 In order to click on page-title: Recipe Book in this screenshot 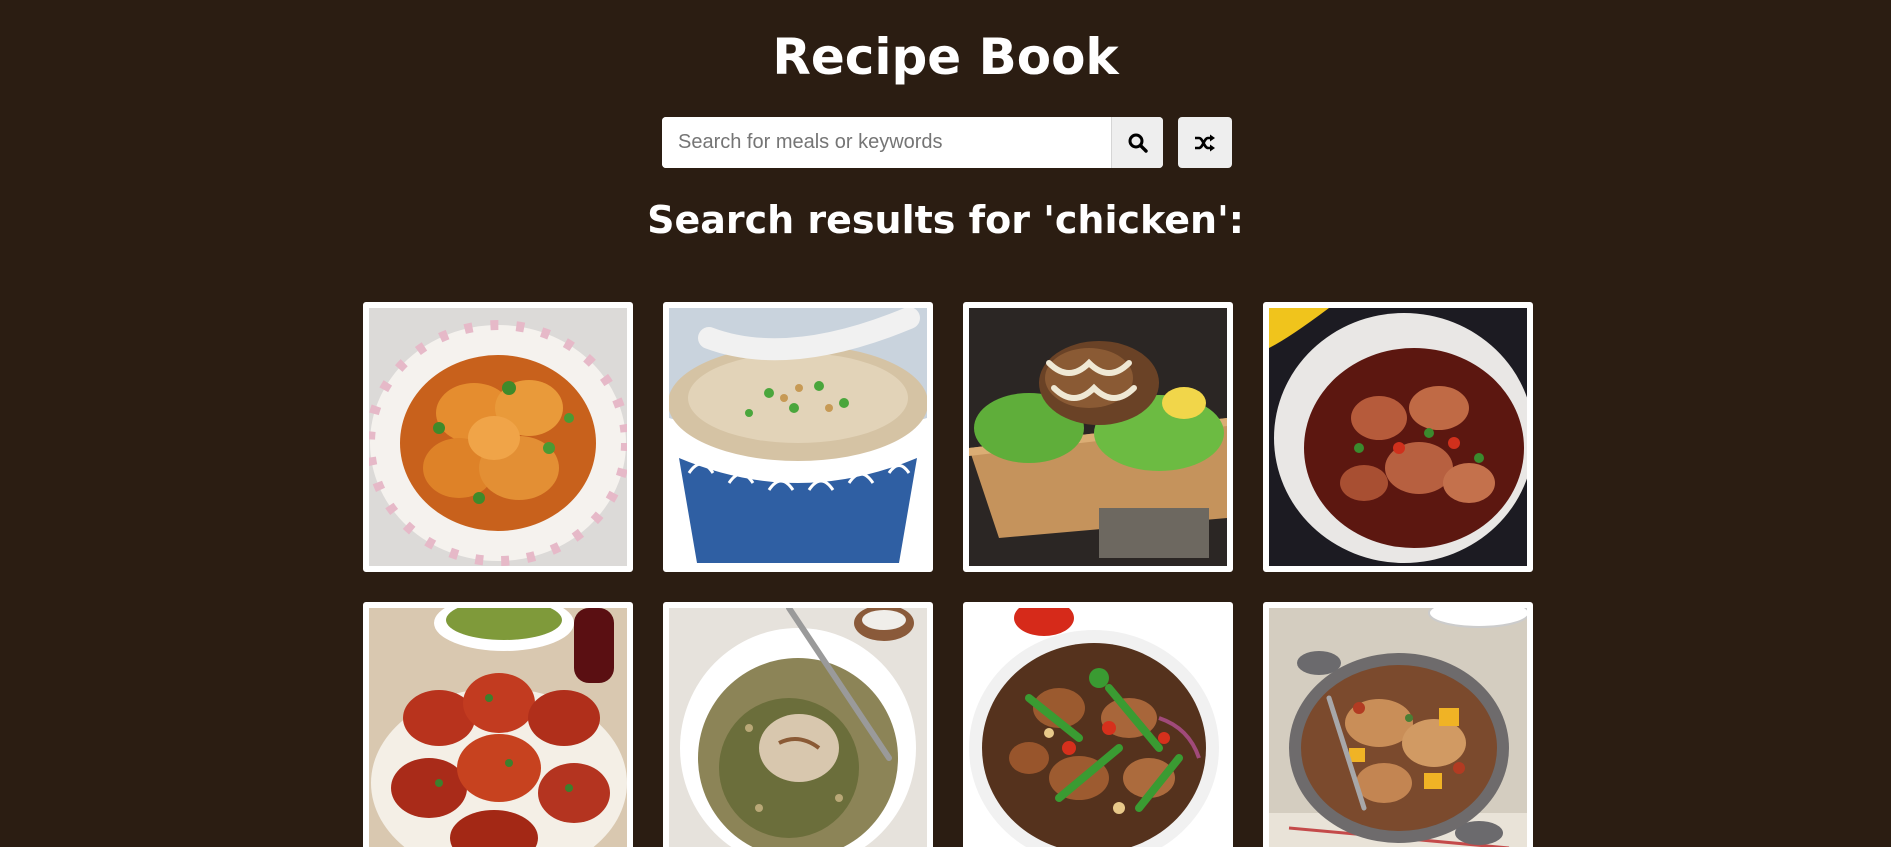, I will do `click(945, 57)`.